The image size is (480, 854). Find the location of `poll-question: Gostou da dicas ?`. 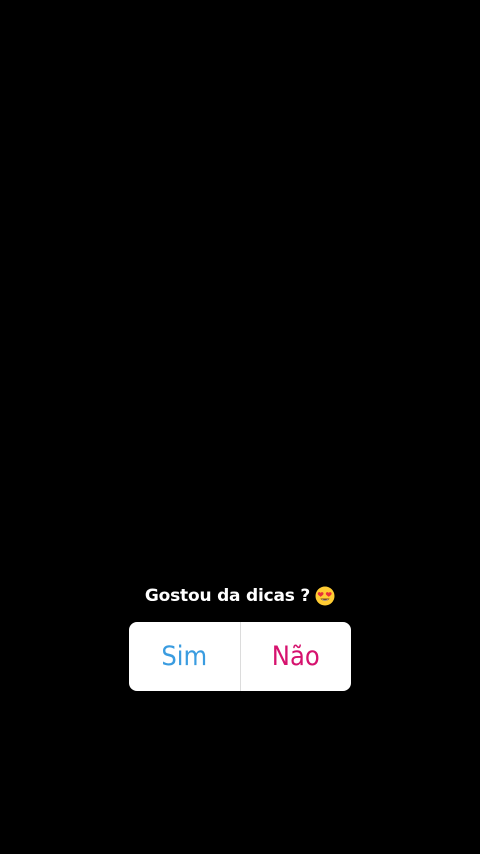

poll-question: Gostou da dicas ? is located at coordinates (240, 596).